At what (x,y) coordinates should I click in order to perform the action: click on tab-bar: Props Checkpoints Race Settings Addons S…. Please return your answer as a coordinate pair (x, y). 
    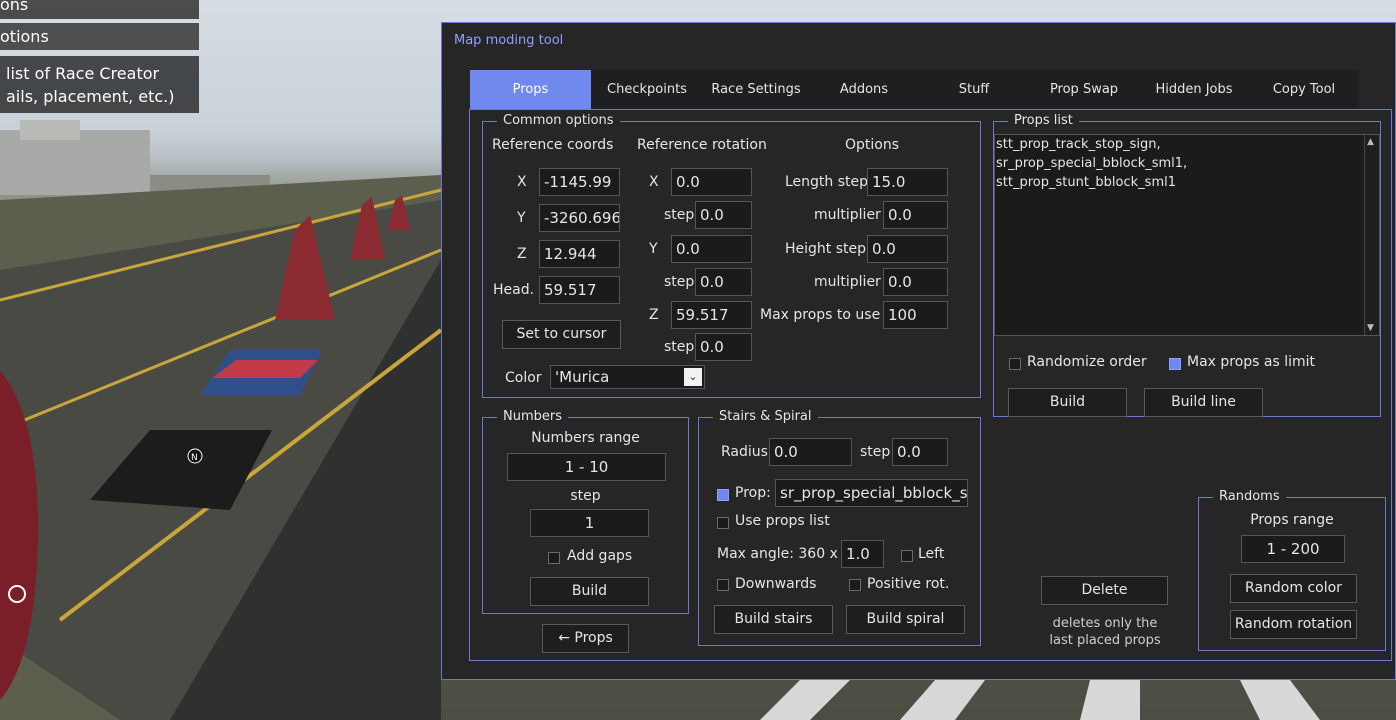
    Looking at the image, I should click on (914, 89).